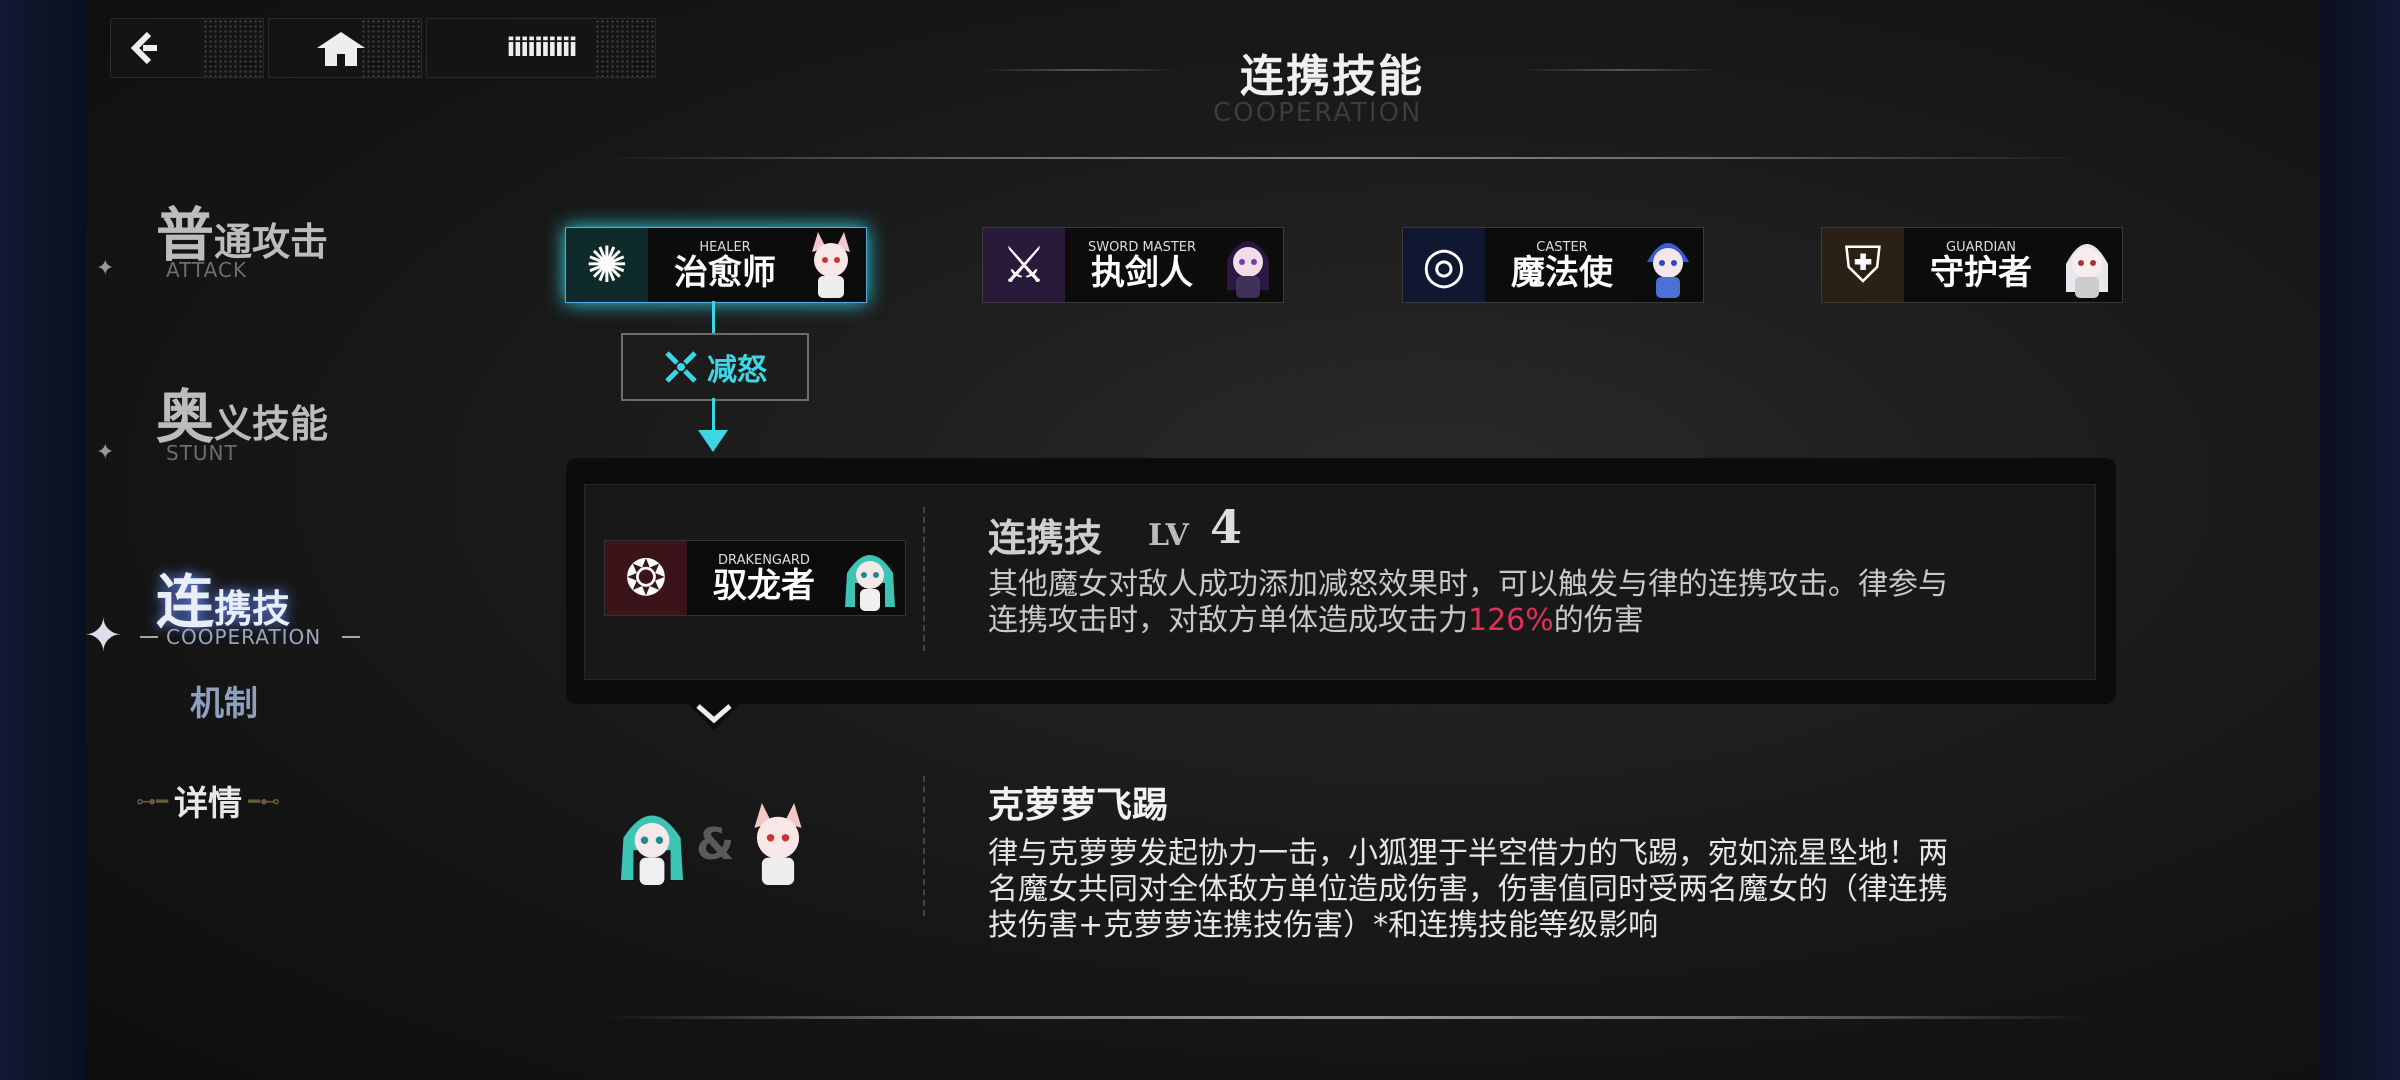  Describe the element at coordinates (1142, 247) in the screenshot. I see `class-en-label: SWORD MASTER` at that location.